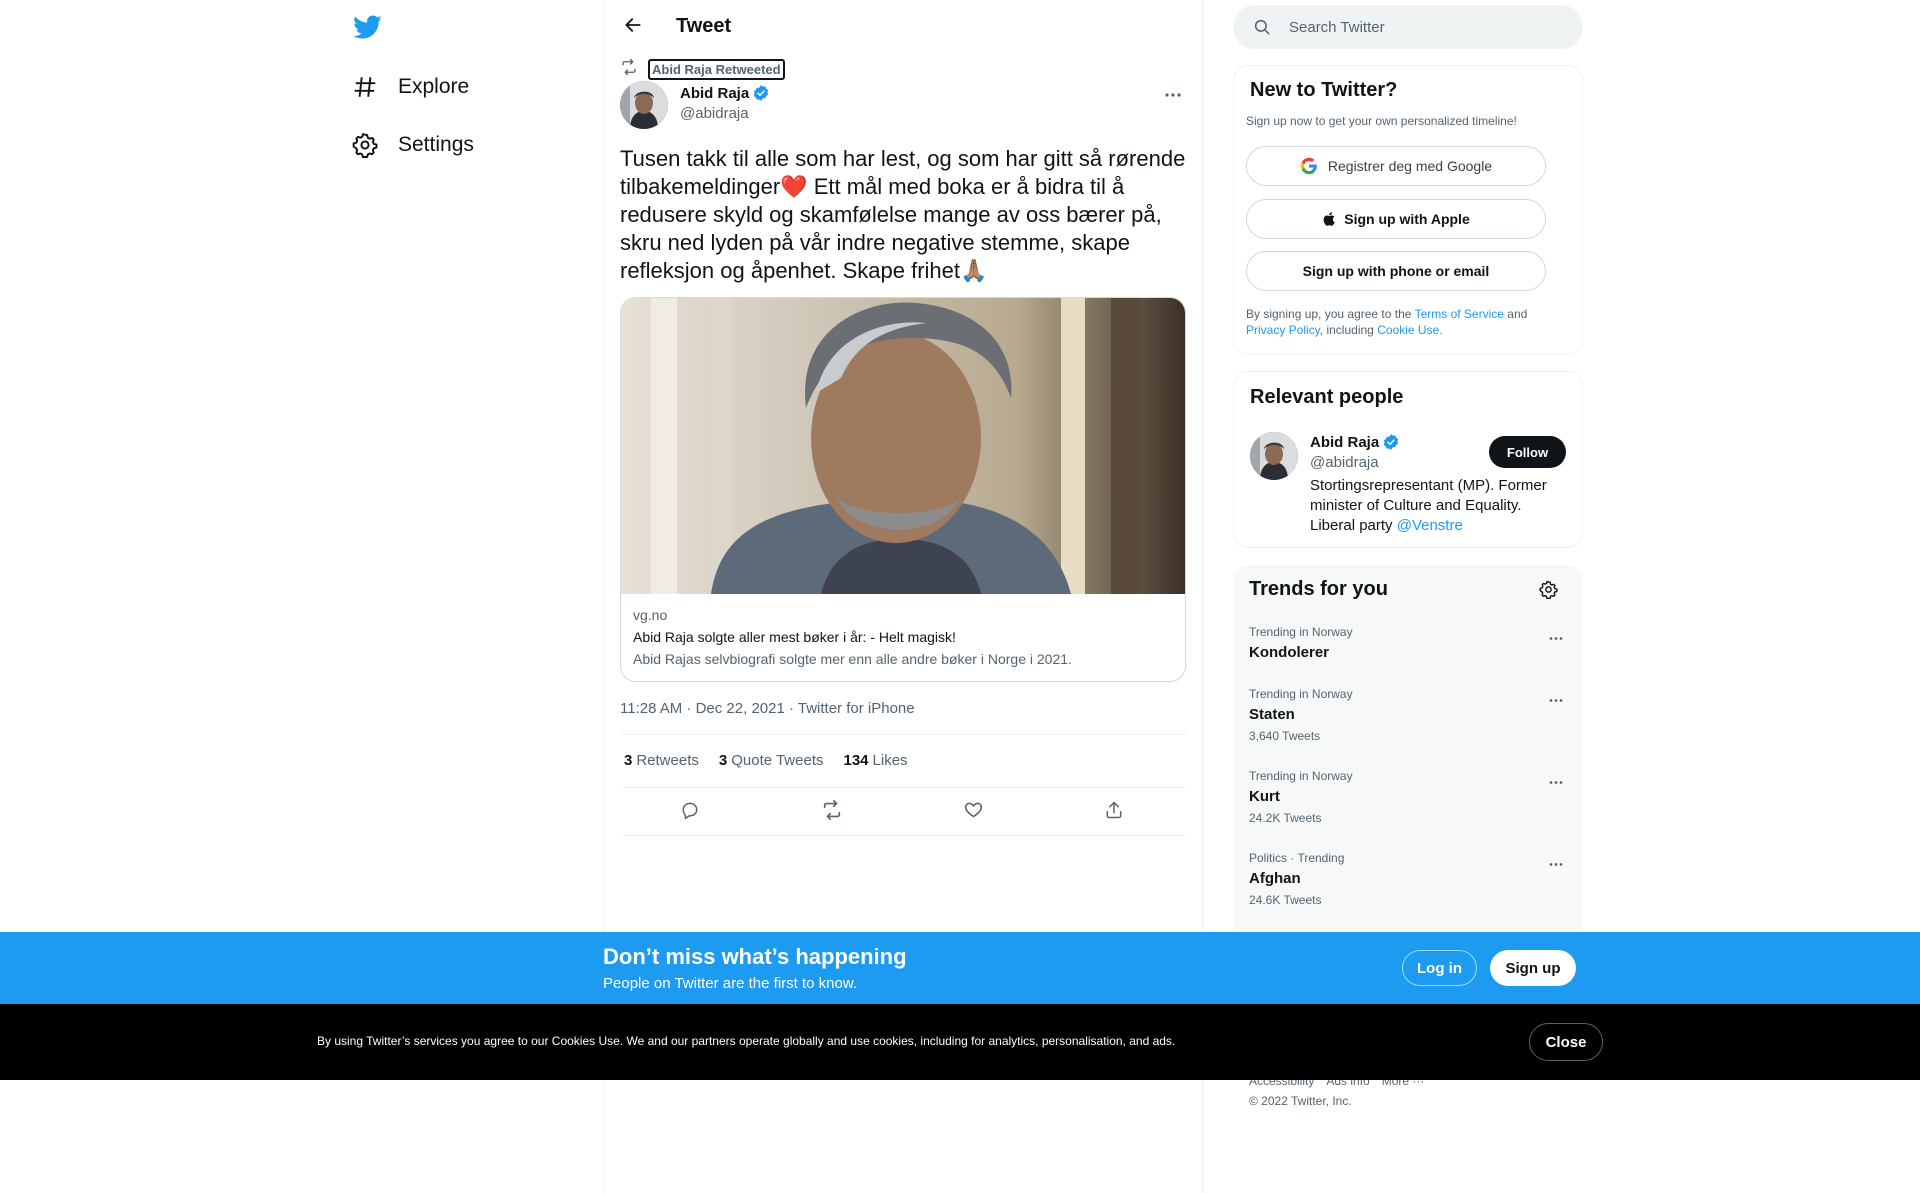 Image resolution: width=1920 pixels, height=1193 pixels. I want to click on retweets-stat: 3 Retweets, so click(661, 760).